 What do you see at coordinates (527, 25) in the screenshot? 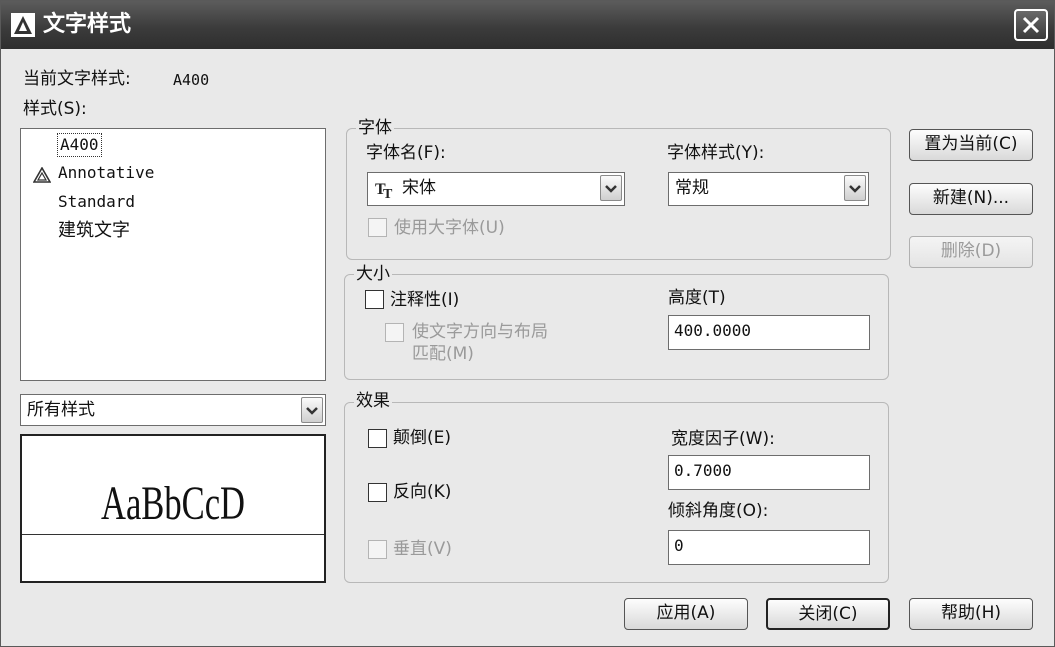
I see `title-bar: 文字样式` at bounding box center [527, 25].